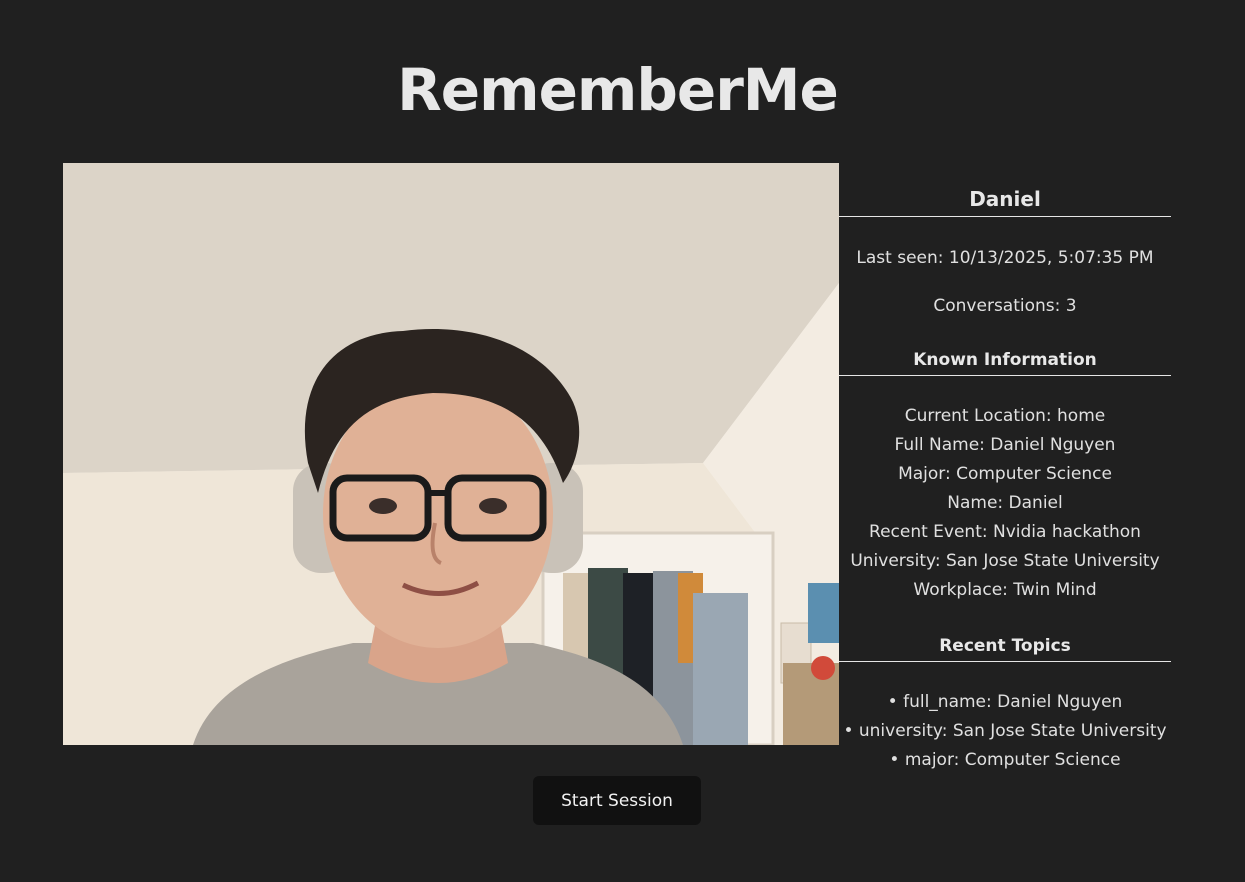  What do you see at coordinates (1005, 416) in the screenshot?
I see `known-info-item: Current Location: home` at bounding box center [1005, 416].